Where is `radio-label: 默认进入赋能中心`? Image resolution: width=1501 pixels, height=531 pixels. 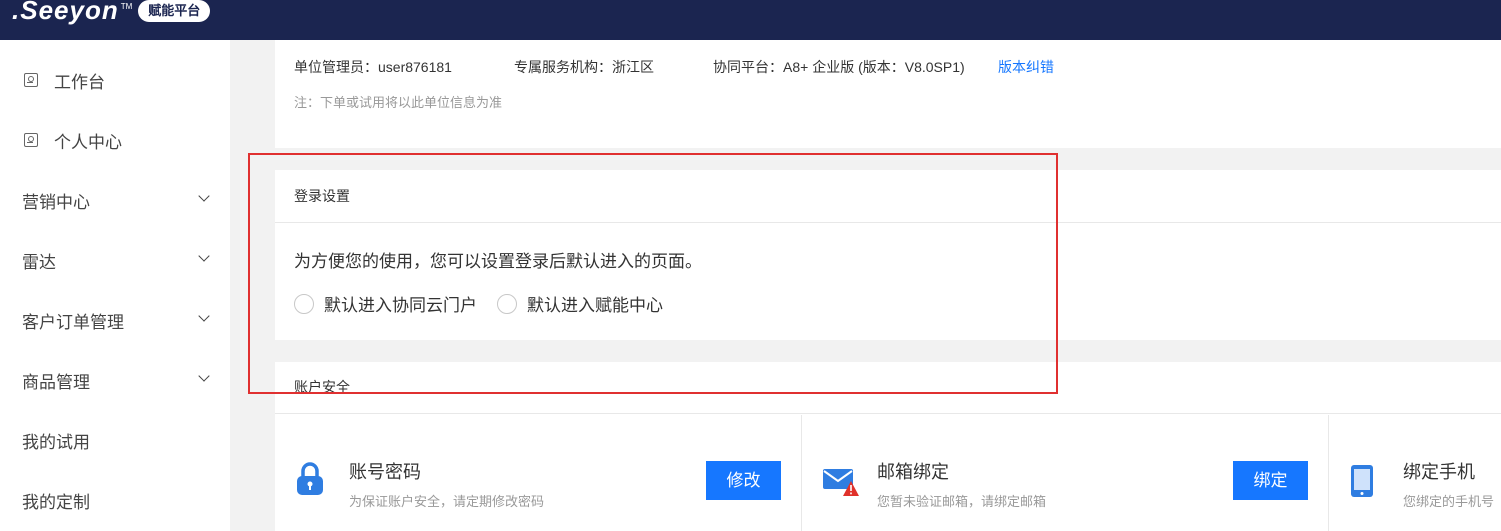
radio-label: 默认进入赋能中心 is located at coordinates (595, 305).